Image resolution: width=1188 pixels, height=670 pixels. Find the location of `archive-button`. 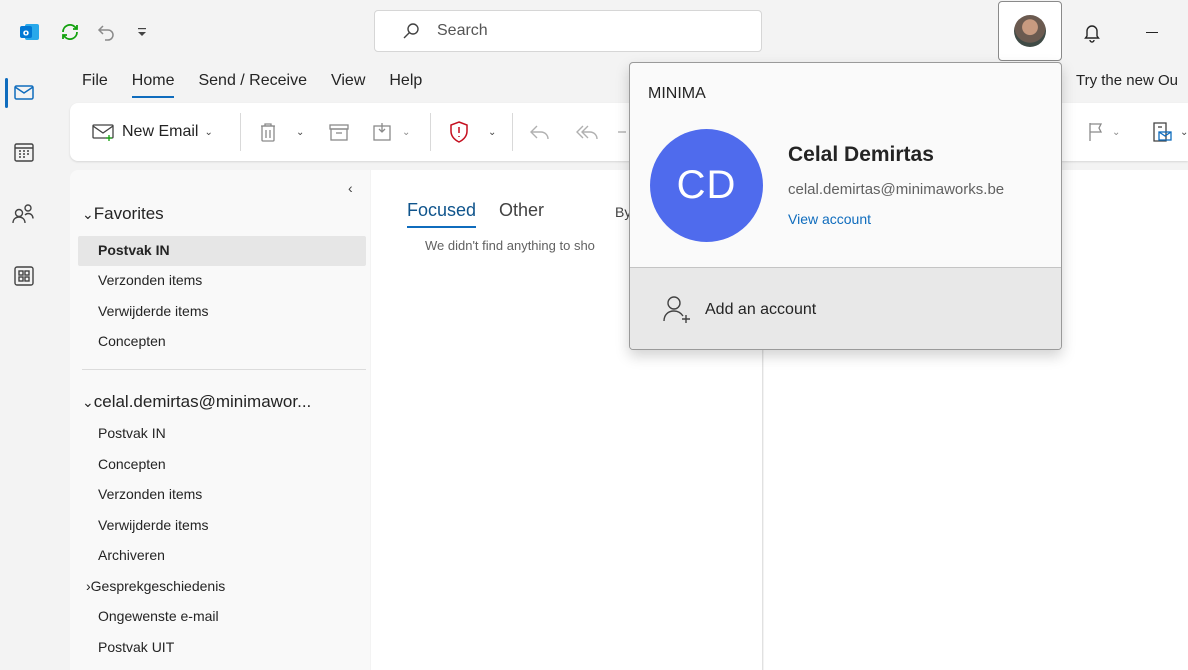

archive-button is located at coordinates (339, 132).